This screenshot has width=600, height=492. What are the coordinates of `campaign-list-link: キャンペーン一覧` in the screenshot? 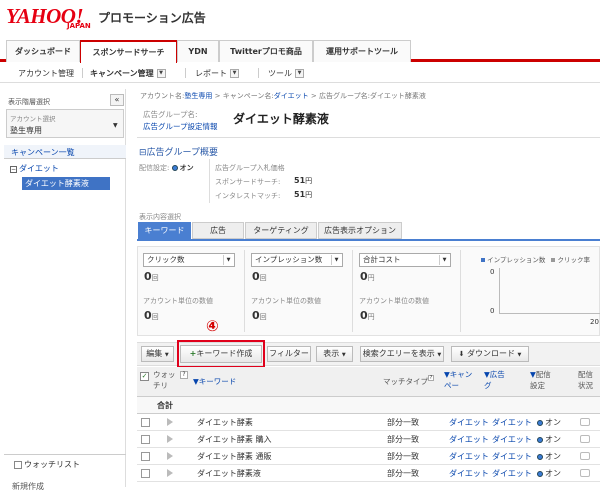 It's located at (43, 152).